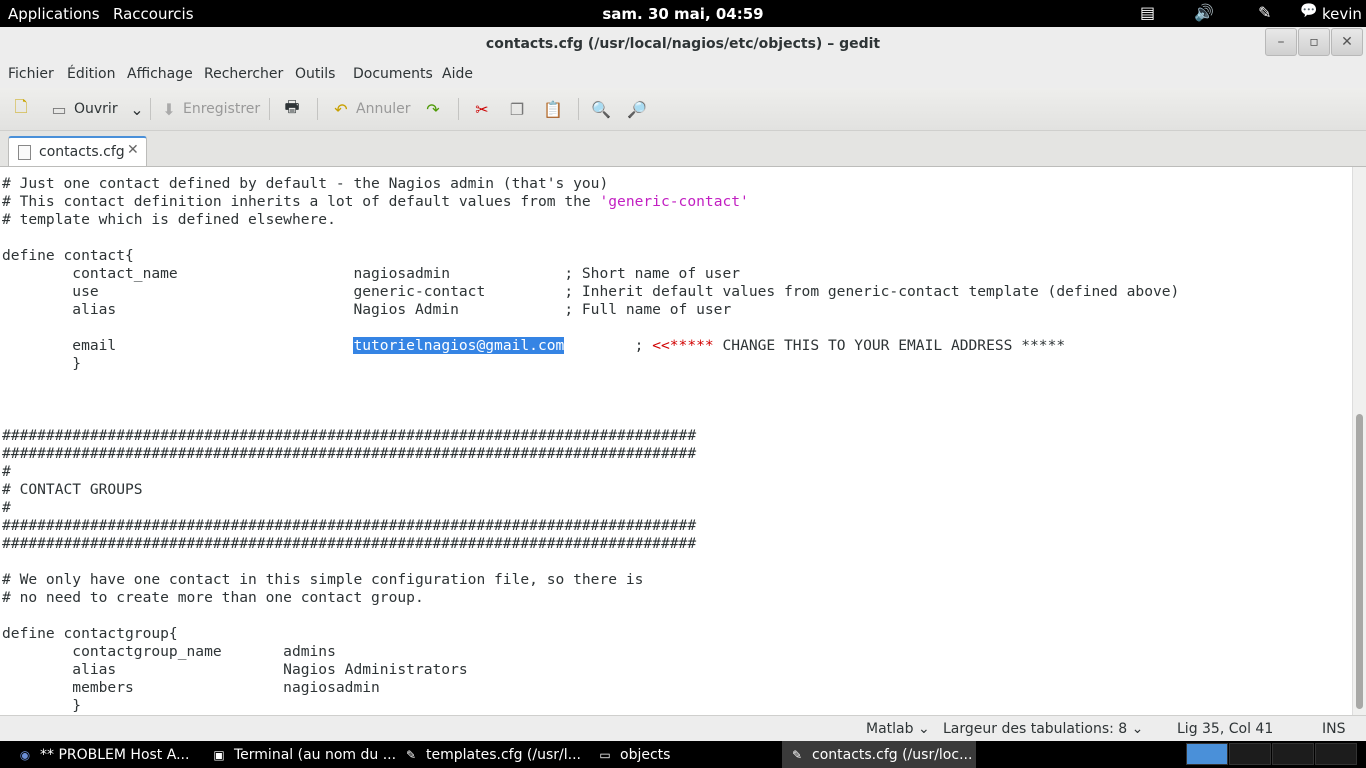 The width and height of the screenshot is (1366, 768). What do you see at coordinates (133, 150) in the screenshot?
I see `close-tab-icon: ✕` at bounding box center [133, 150].